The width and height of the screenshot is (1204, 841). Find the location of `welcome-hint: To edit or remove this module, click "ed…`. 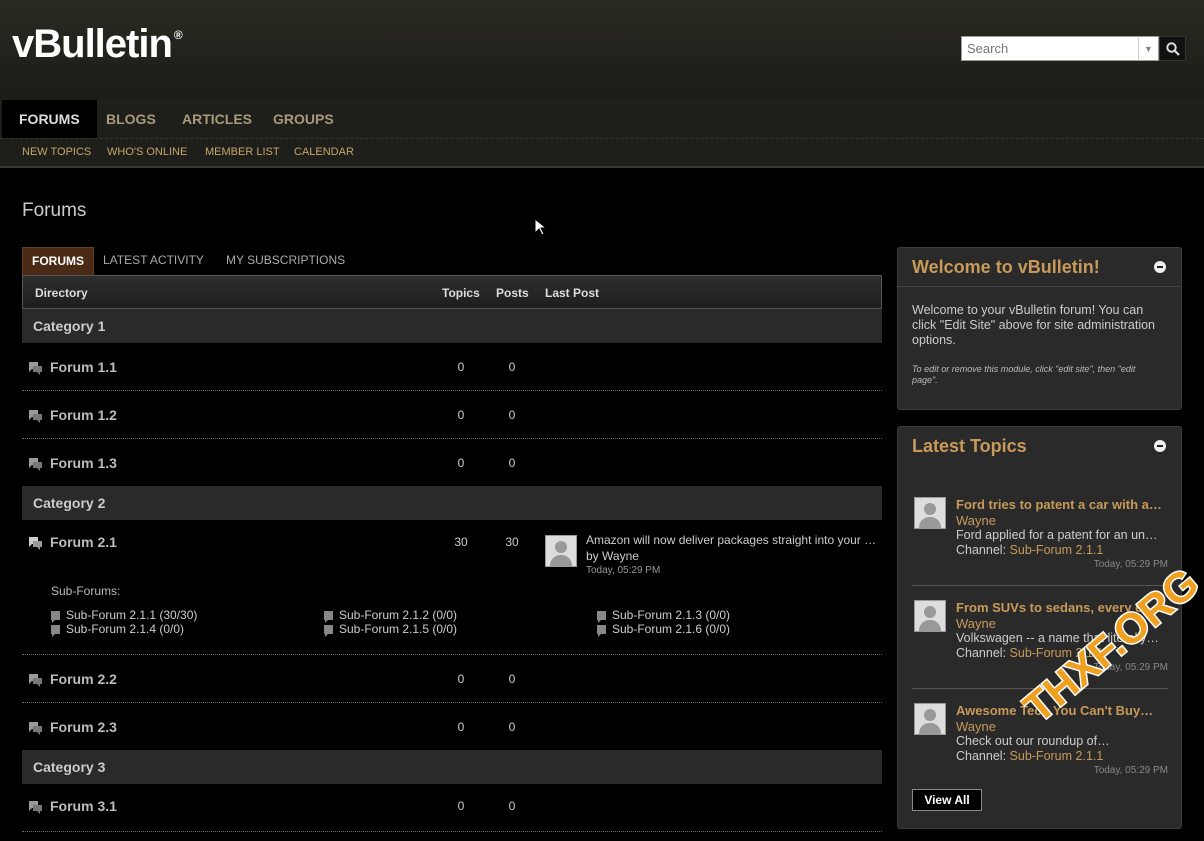

welcome-hint: To edit or remove this module, click "ed… is located at coordinates (1024, 374).